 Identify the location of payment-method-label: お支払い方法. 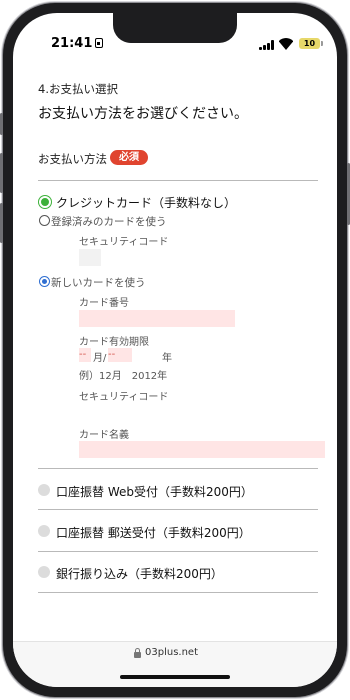
(72, 159).